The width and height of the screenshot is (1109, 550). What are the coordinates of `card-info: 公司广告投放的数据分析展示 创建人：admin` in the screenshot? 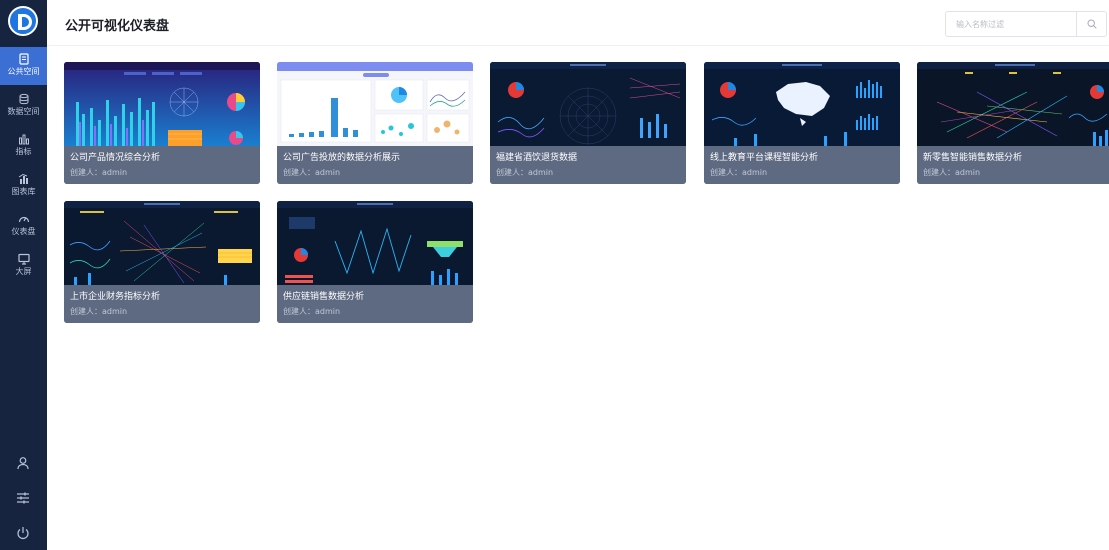 It's located at (375, 165).